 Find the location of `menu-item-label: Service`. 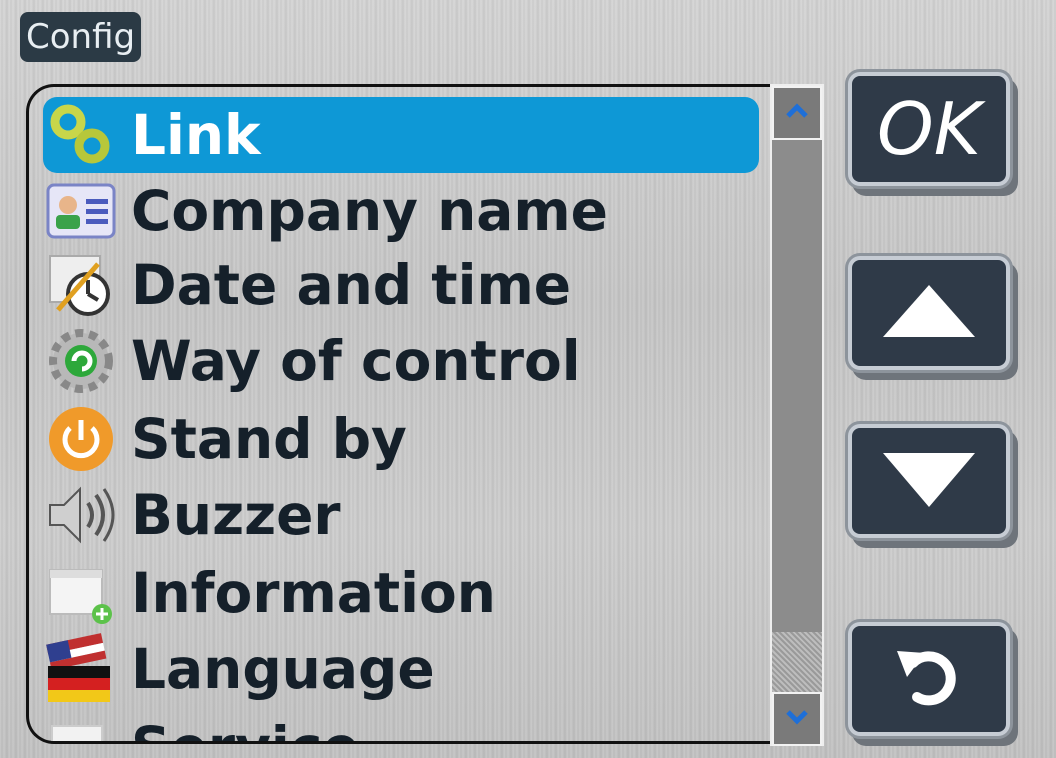

menu-item-label: Service is located at coordinates (245, 728).